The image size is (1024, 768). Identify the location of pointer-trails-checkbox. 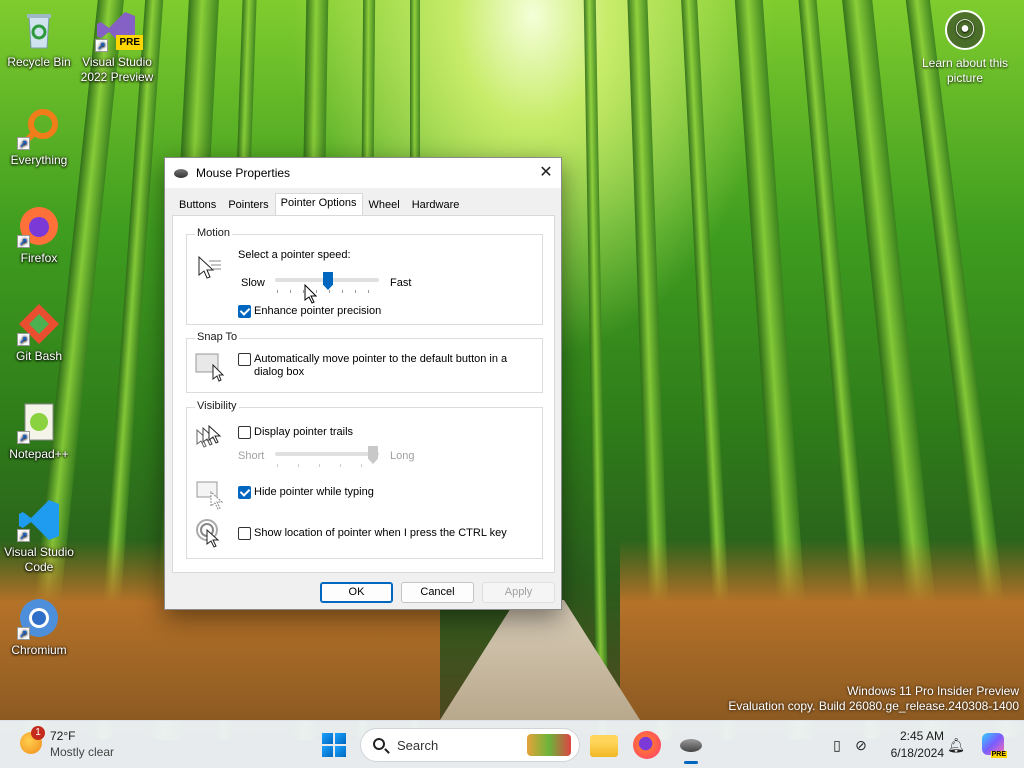
(244, 432).